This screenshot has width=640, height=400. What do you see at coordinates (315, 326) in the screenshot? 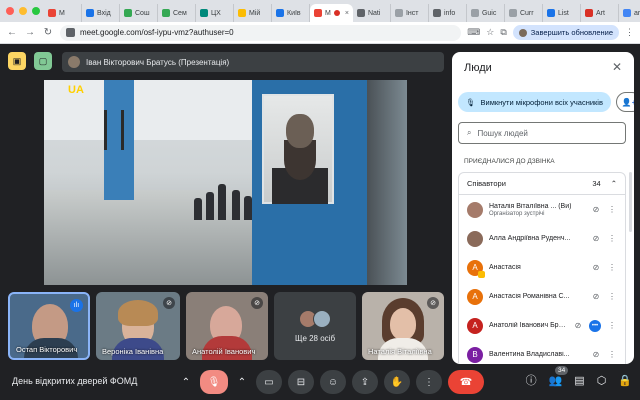
I see `more-participants-tile: Ще 28 осіб` at bounding box center [315, 326].